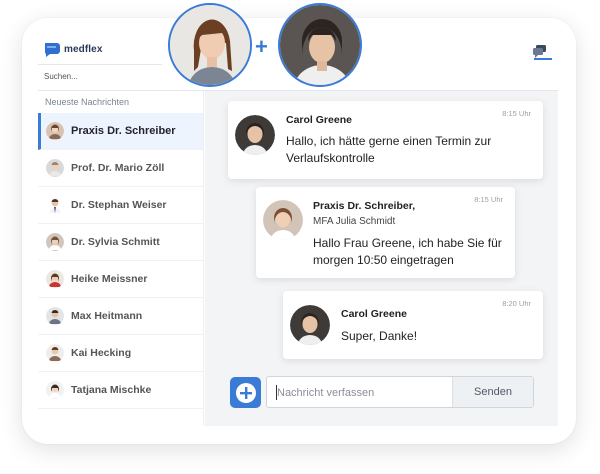  What do you see at coordinates (261, 46) in the screenshot?
I see `plus-icon: +` at bounding box center [261, 46].